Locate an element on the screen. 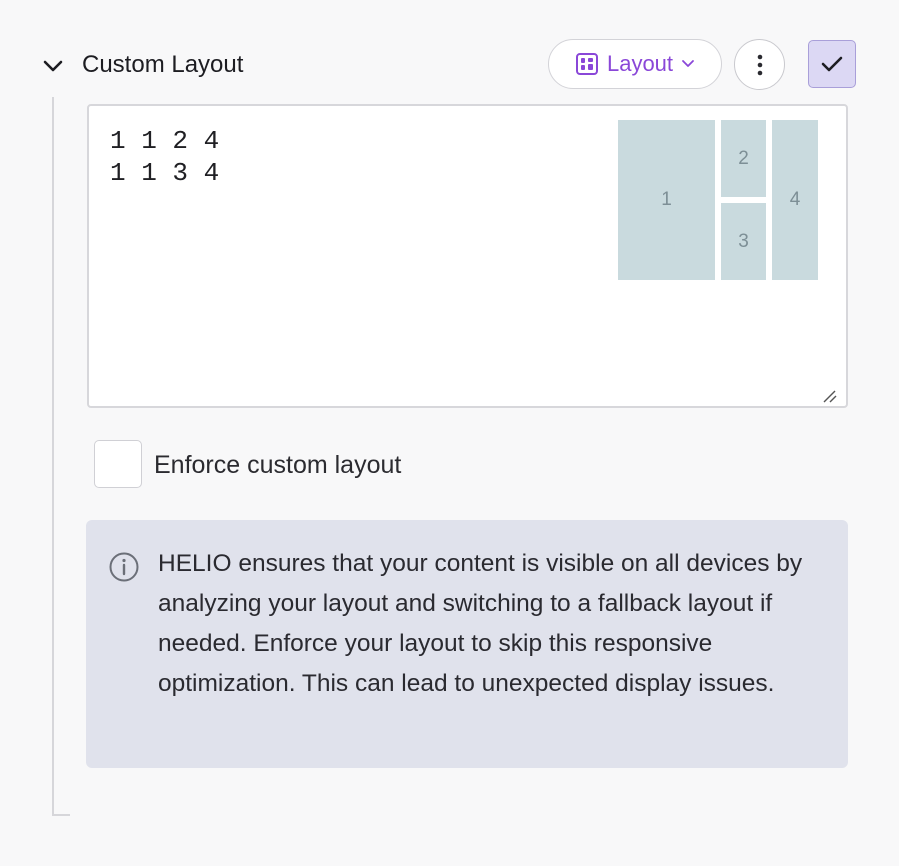  checkmark-icon is located at coordinates (832, 64).